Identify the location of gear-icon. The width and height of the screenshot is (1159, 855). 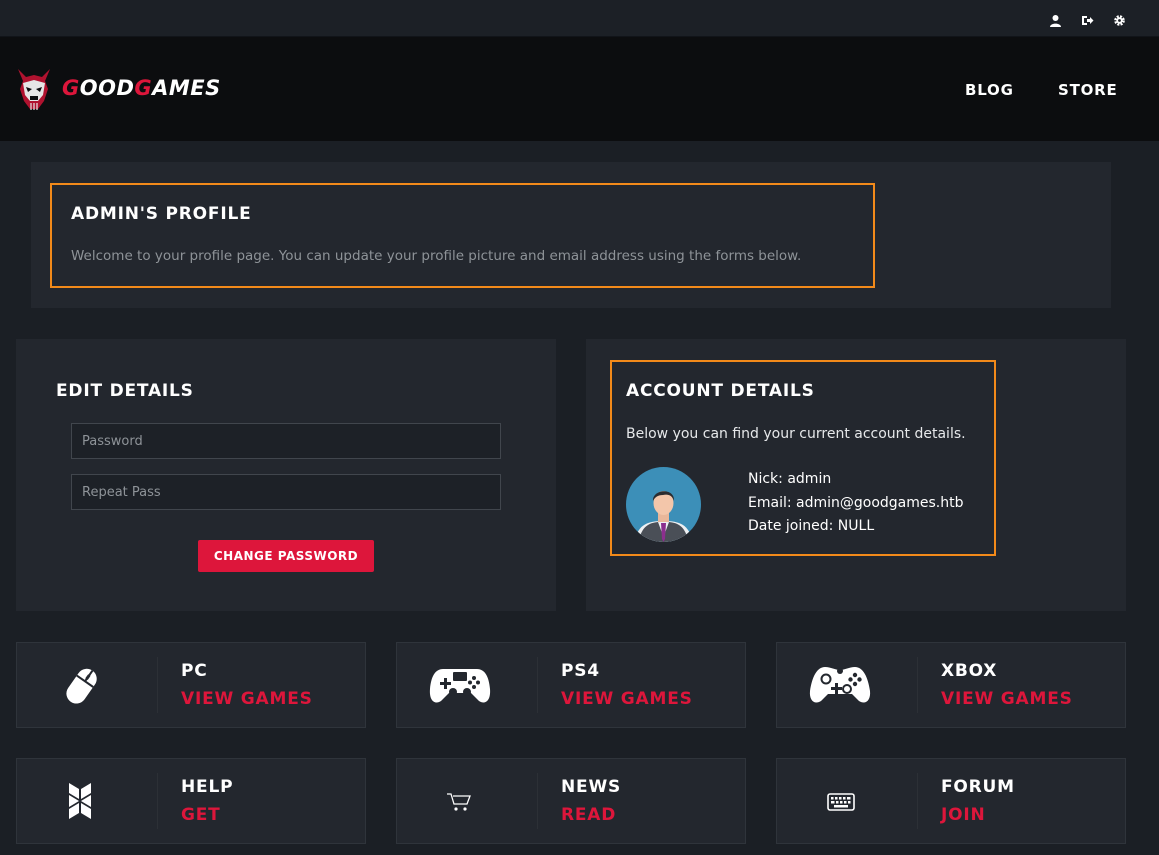
(1119, 19).